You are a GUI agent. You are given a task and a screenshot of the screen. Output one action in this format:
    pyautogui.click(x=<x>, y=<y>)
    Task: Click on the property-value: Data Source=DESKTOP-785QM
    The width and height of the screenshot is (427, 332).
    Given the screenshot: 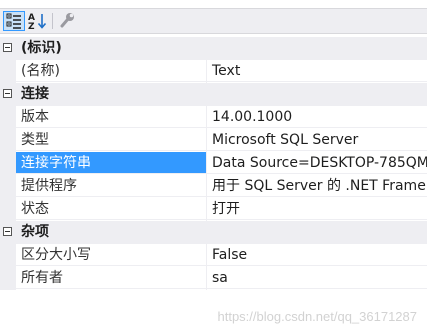 What is the action you would take?
    pyautogui.click(x=317, y=163)
    